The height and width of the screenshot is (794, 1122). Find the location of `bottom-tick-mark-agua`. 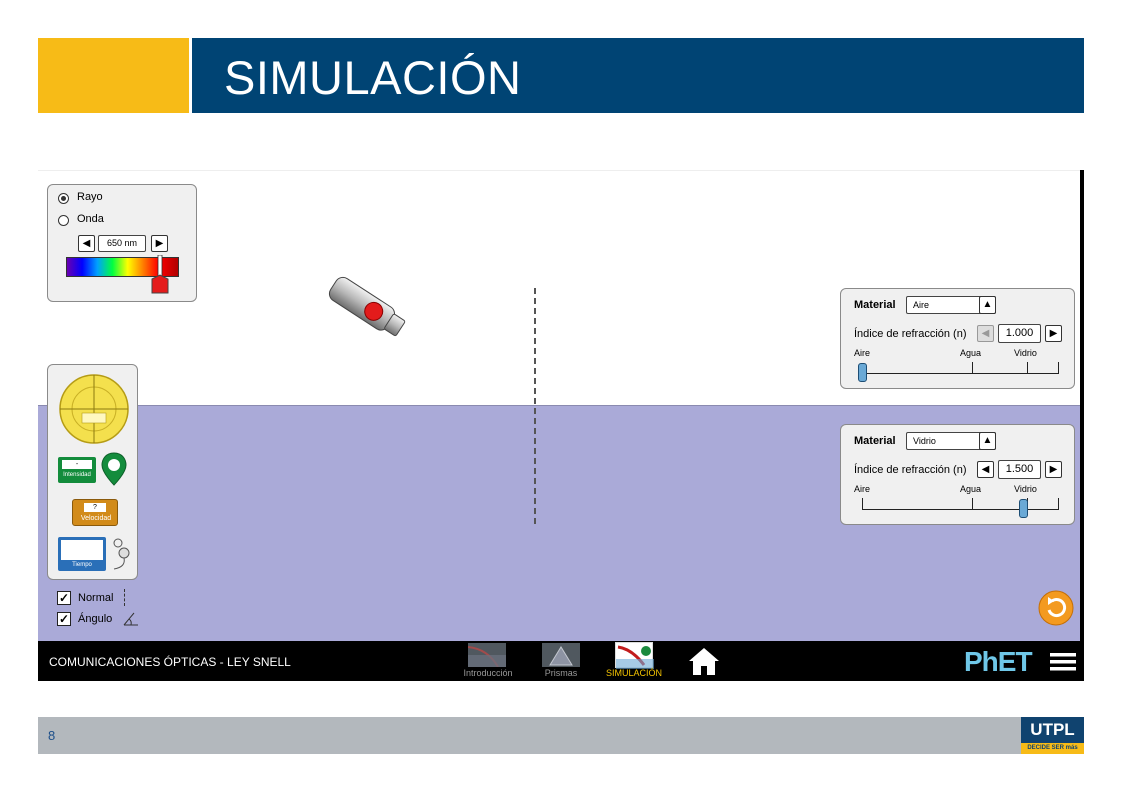

bottom-tick-mark-agua is located at coordinates (972, 503).